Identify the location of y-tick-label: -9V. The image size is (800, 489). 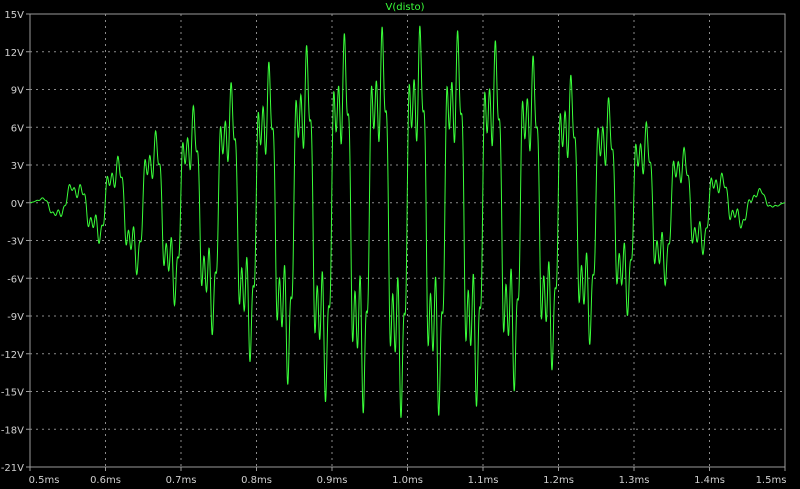
(15, 317).